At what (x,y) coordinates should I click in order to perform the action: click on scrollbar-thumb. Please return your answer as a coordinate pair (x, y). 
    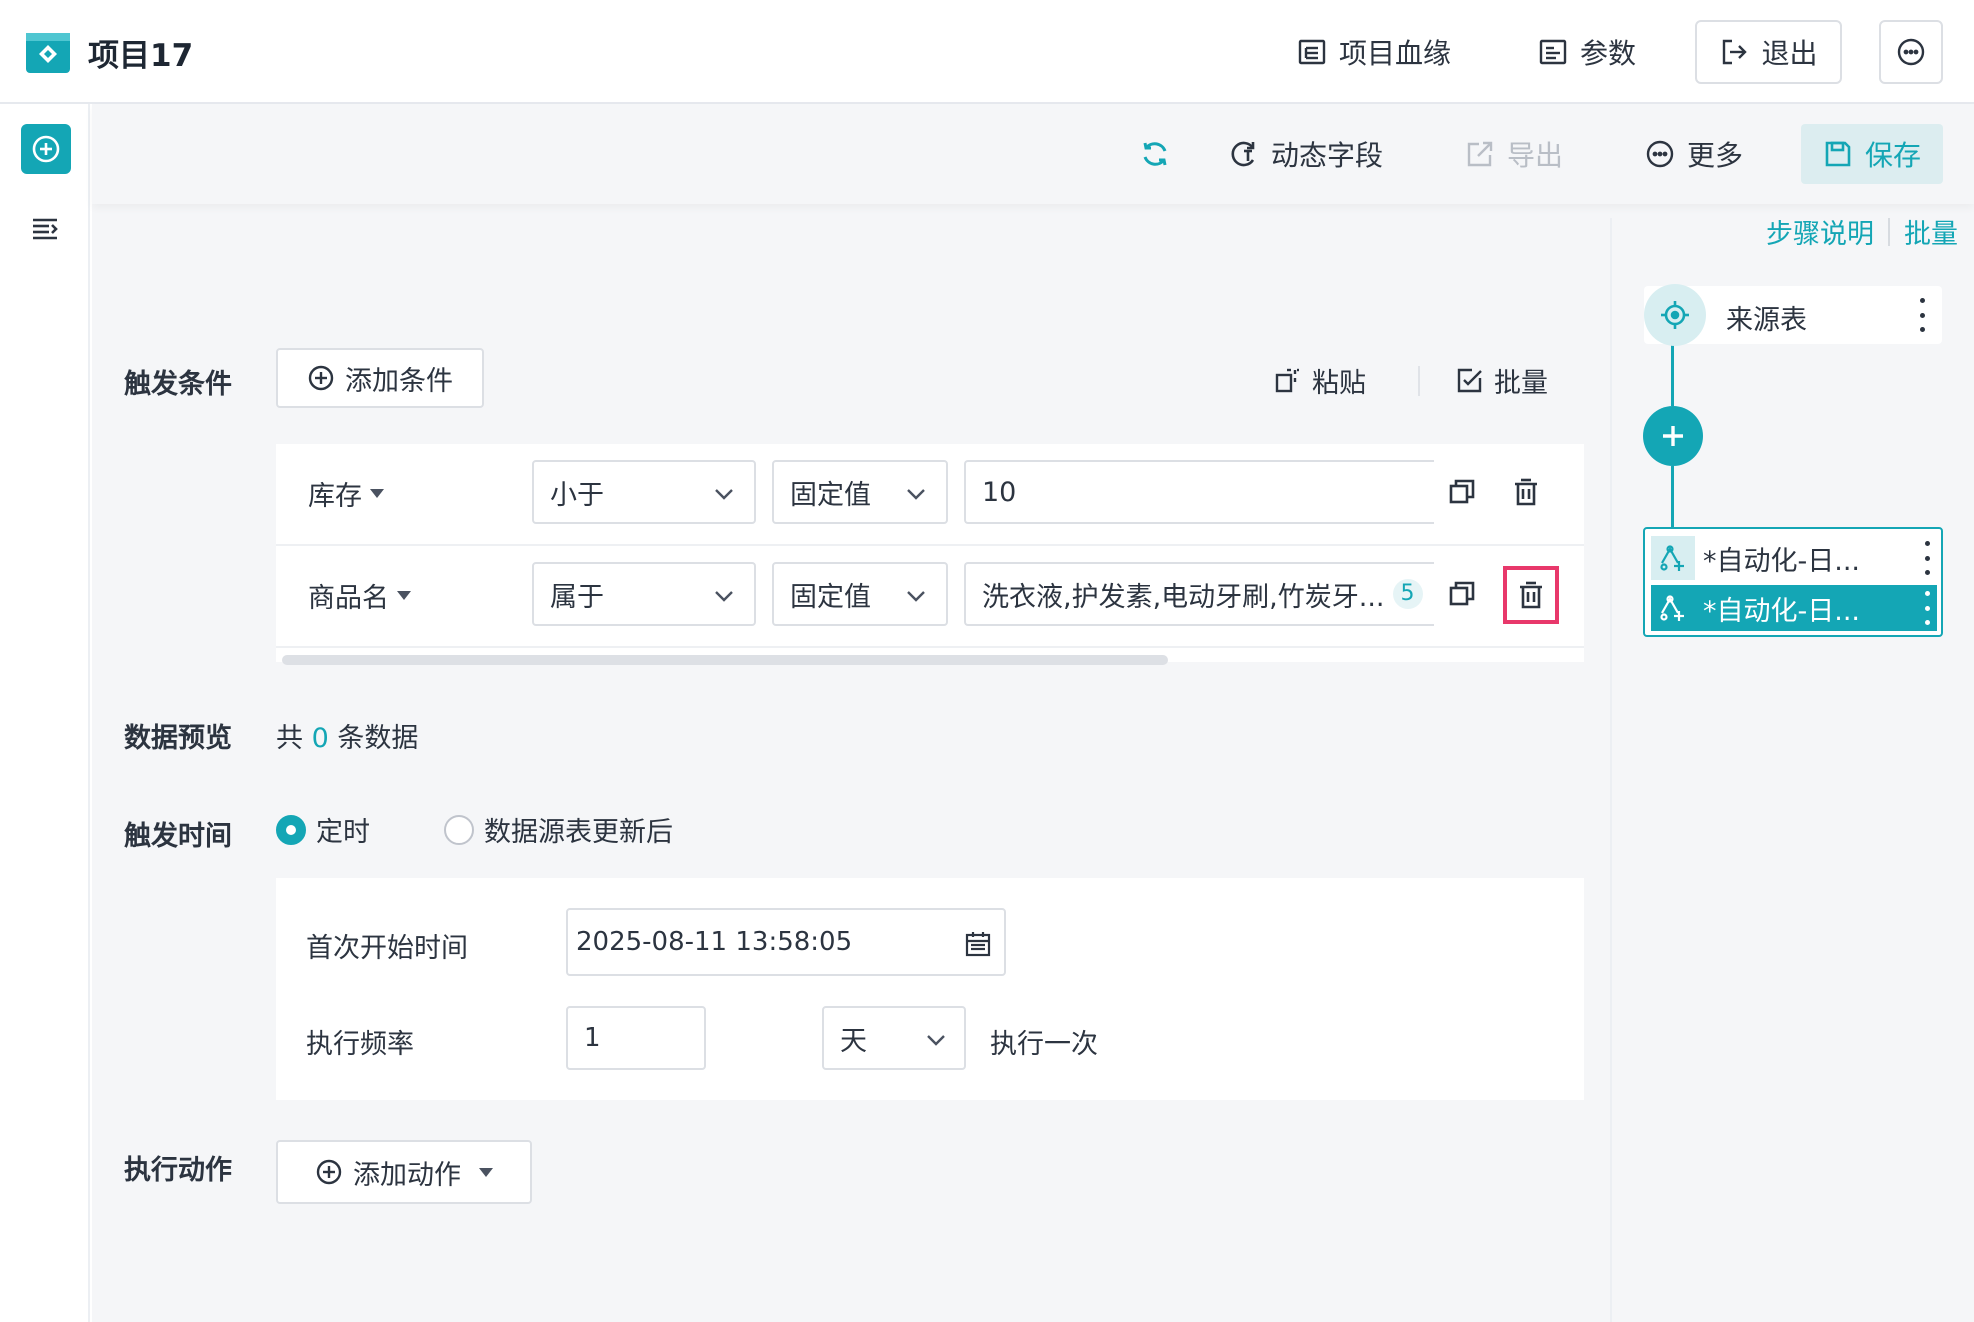
    Looking at the image, I should click on (725, 660).